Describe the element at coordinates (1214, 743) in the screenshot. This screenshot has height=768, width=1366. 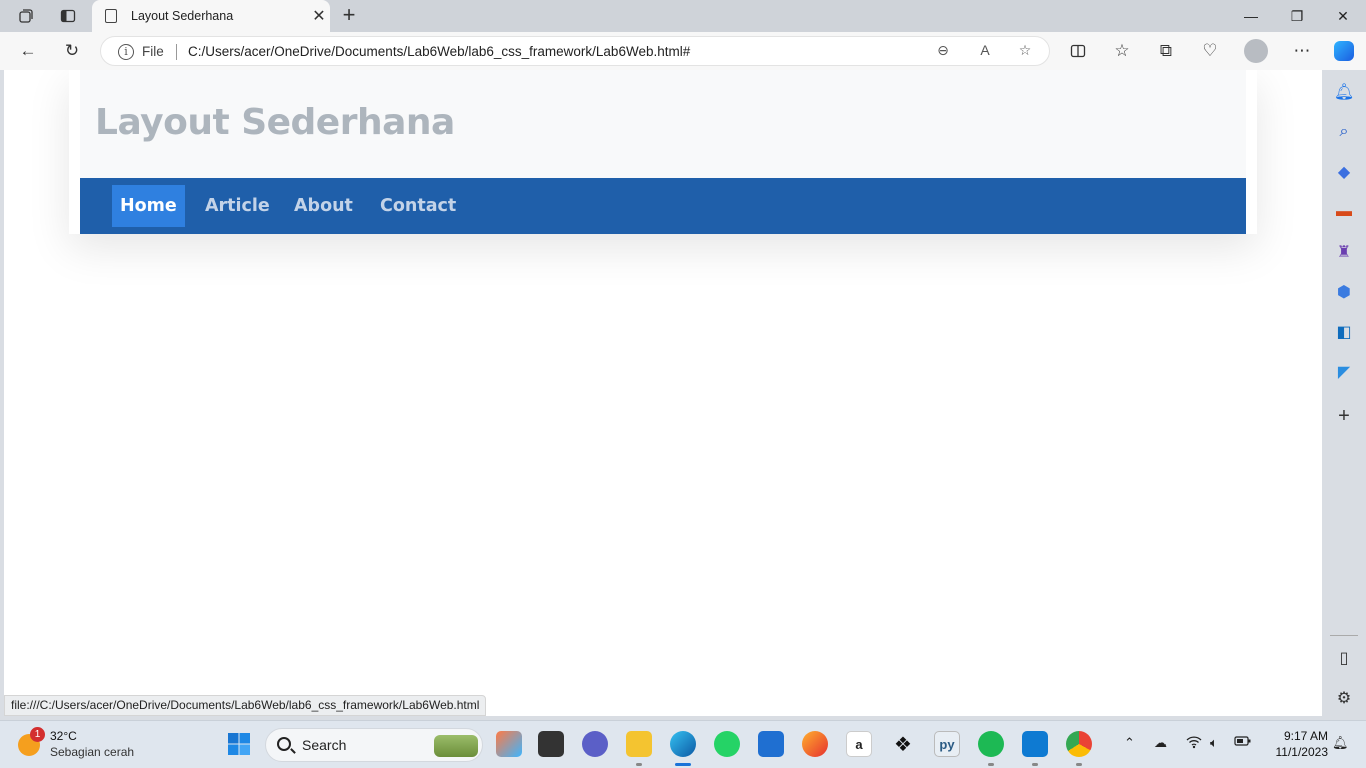
I see `volume-icon: 🔈︎` at that location.